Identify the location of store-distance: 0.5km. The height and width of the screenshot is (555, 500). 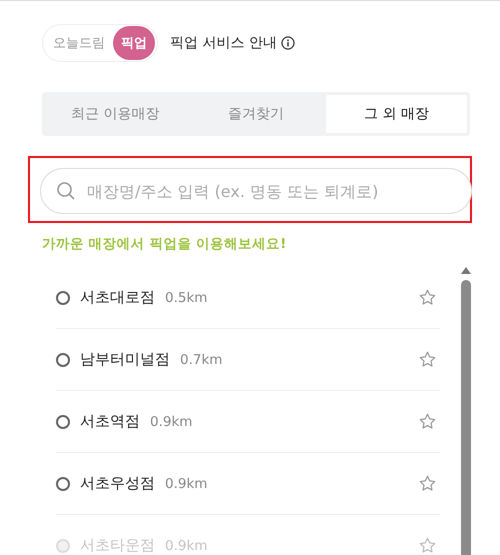
(186, 298).